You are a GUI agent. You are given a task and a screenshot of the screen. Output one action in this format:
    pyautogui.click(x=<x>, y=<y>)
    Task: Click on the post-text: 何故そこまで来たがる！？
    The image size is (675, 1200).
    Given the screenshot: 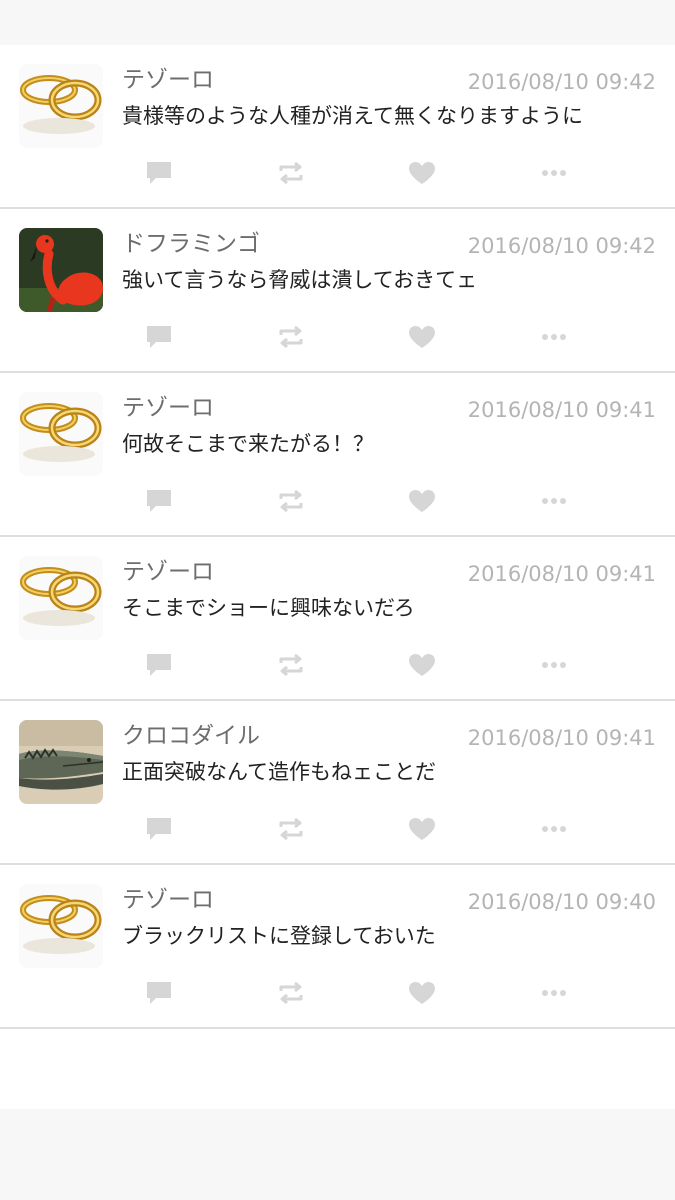 What is the action you would take?
    pyautogui.click(x=248, y=444)
    